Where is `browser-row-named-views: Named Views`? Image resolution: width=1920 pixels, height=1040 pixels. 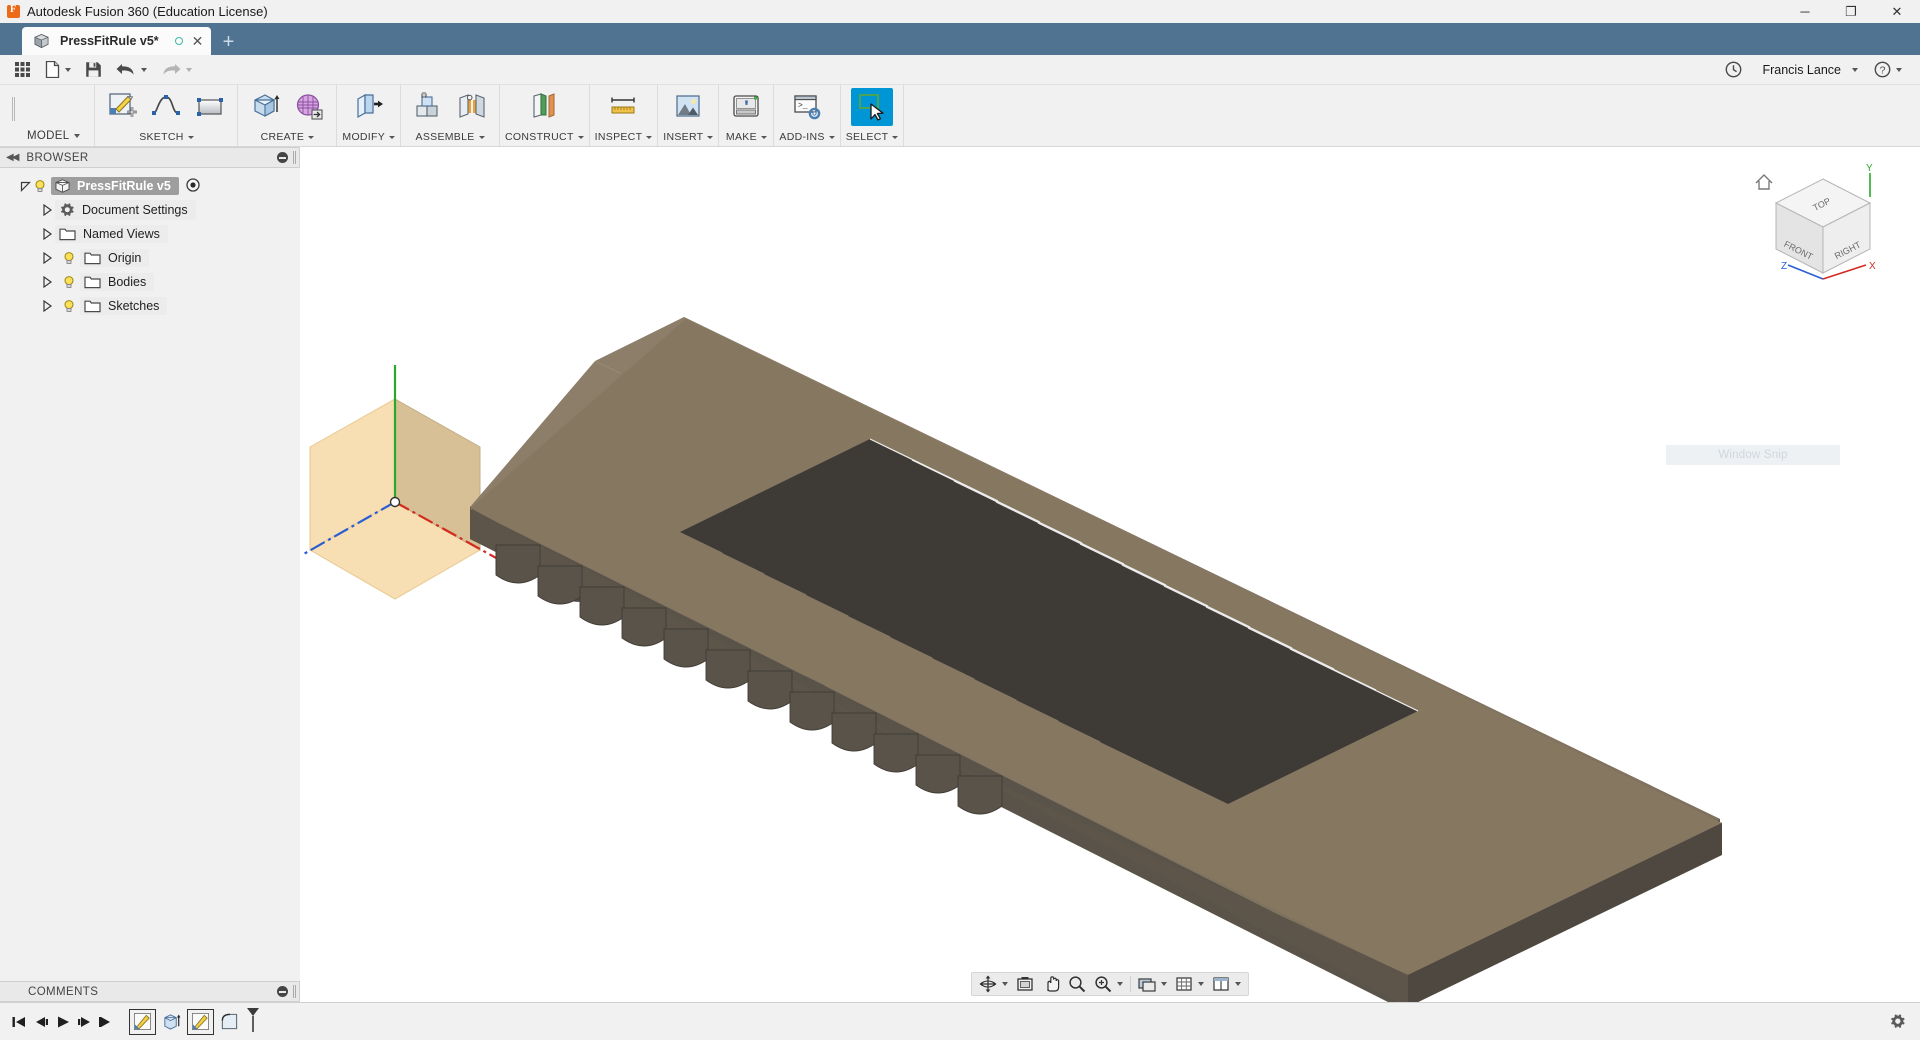
browser-row-named-views: Named Views is located at coordinates (150, 234).